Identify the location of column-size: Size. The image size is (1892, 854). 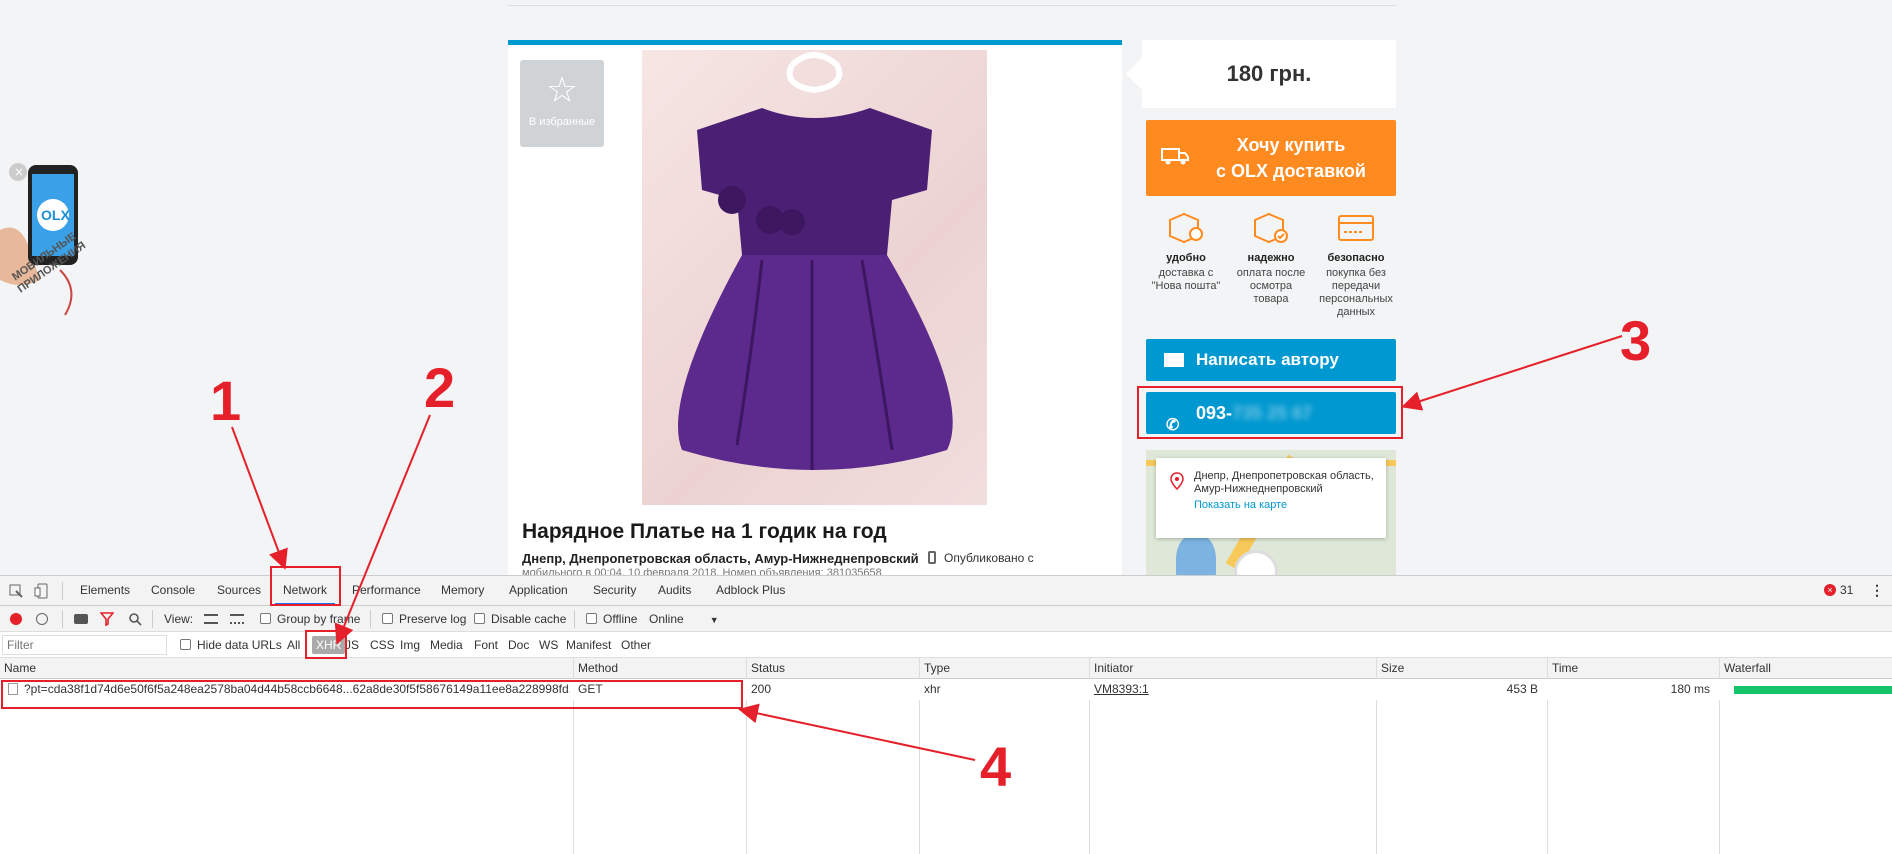
(1390, 668).